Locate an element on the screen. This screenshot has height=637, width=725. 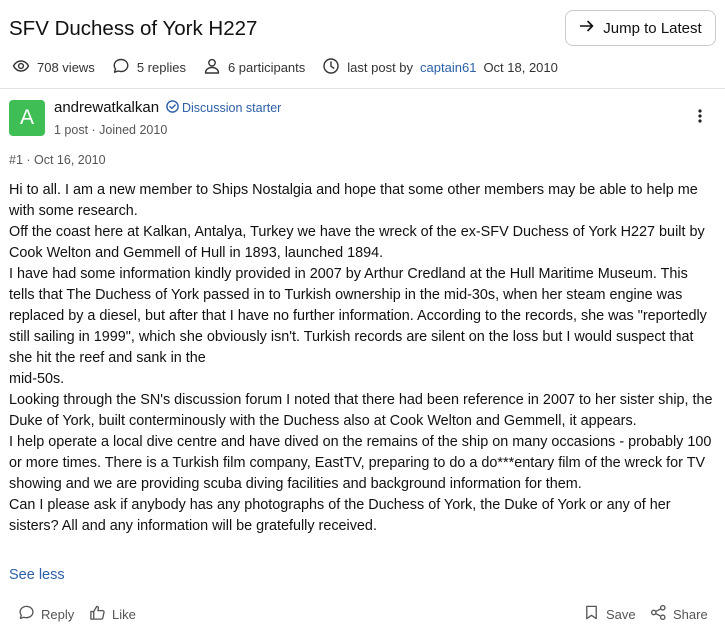
page-title: SFV Duchess of York H227 is located at coordinates (133, 28).